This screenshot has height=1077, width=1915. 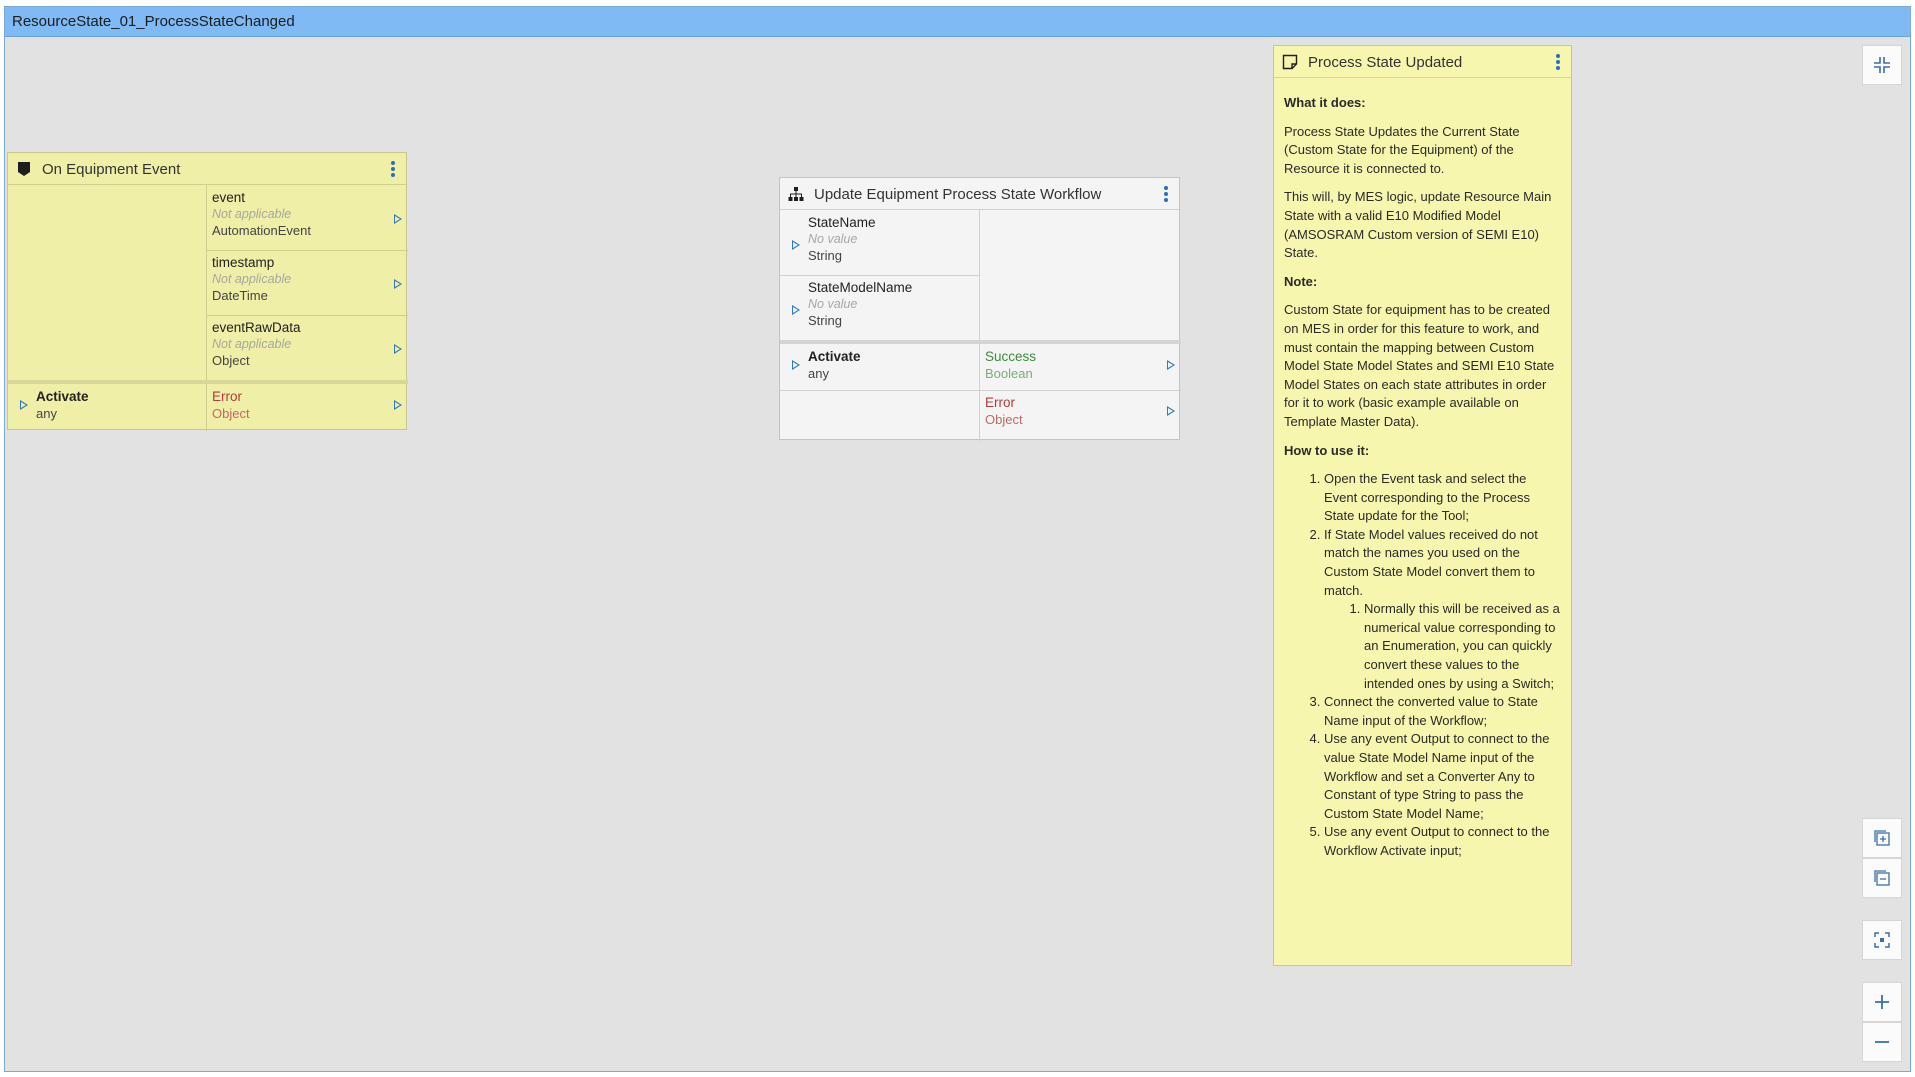 I want to click on event-icon, so click(x=24, y=169).